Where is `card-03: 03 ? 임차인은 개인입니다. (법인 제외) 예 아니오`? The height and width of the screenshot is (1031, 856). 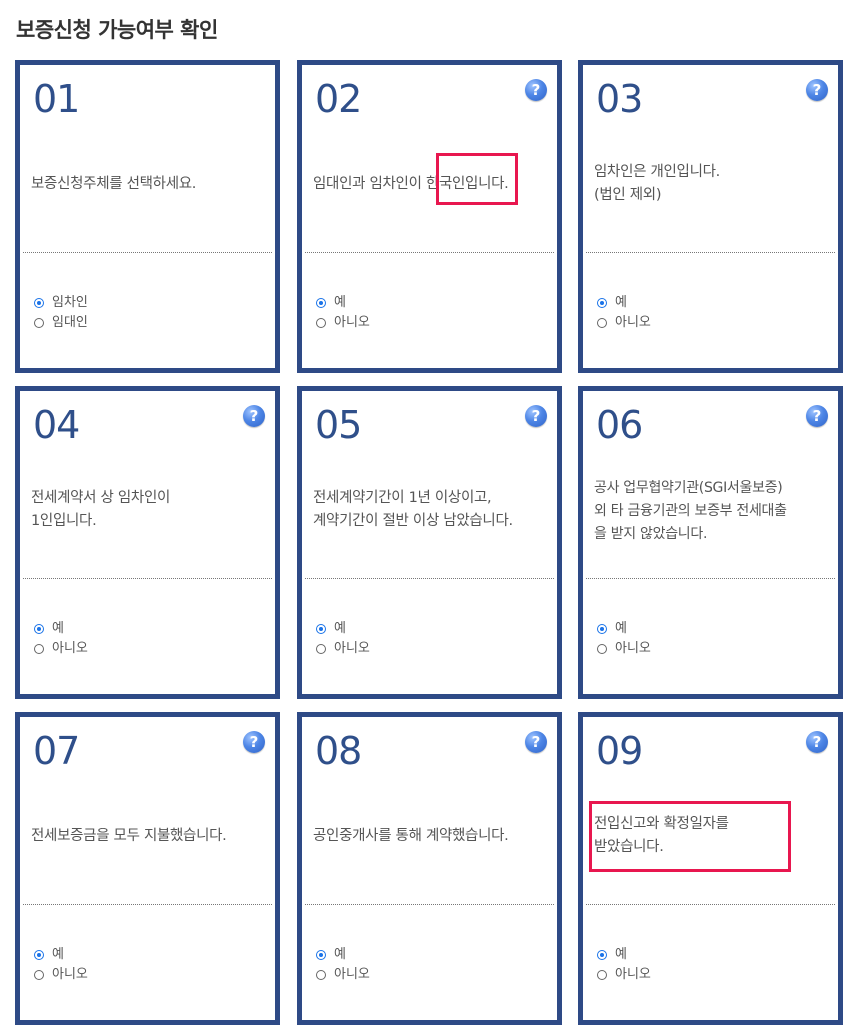
card-03: 03 ? 임차인은 개인입니다. (법인 제외) 예 아니오 is located at coordinates (710, 216).